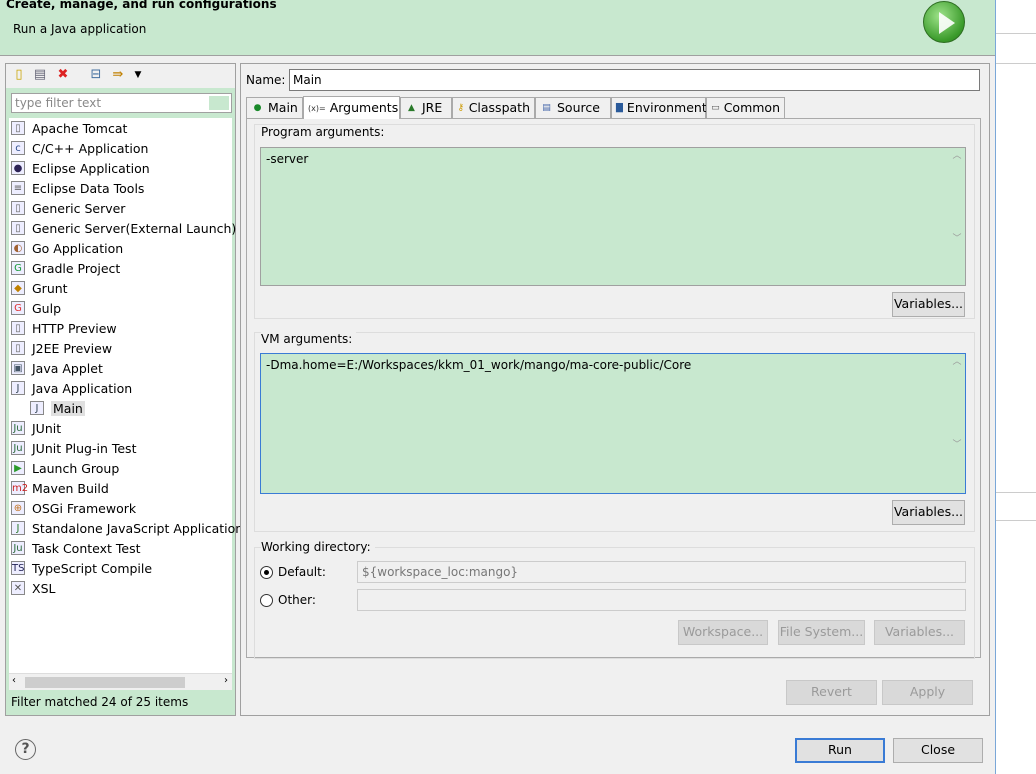 This screenshot has width=1036, height=774. Describe the element at coordinates (18, 148) in the screenshot. I see `c-icon: c` at that location.